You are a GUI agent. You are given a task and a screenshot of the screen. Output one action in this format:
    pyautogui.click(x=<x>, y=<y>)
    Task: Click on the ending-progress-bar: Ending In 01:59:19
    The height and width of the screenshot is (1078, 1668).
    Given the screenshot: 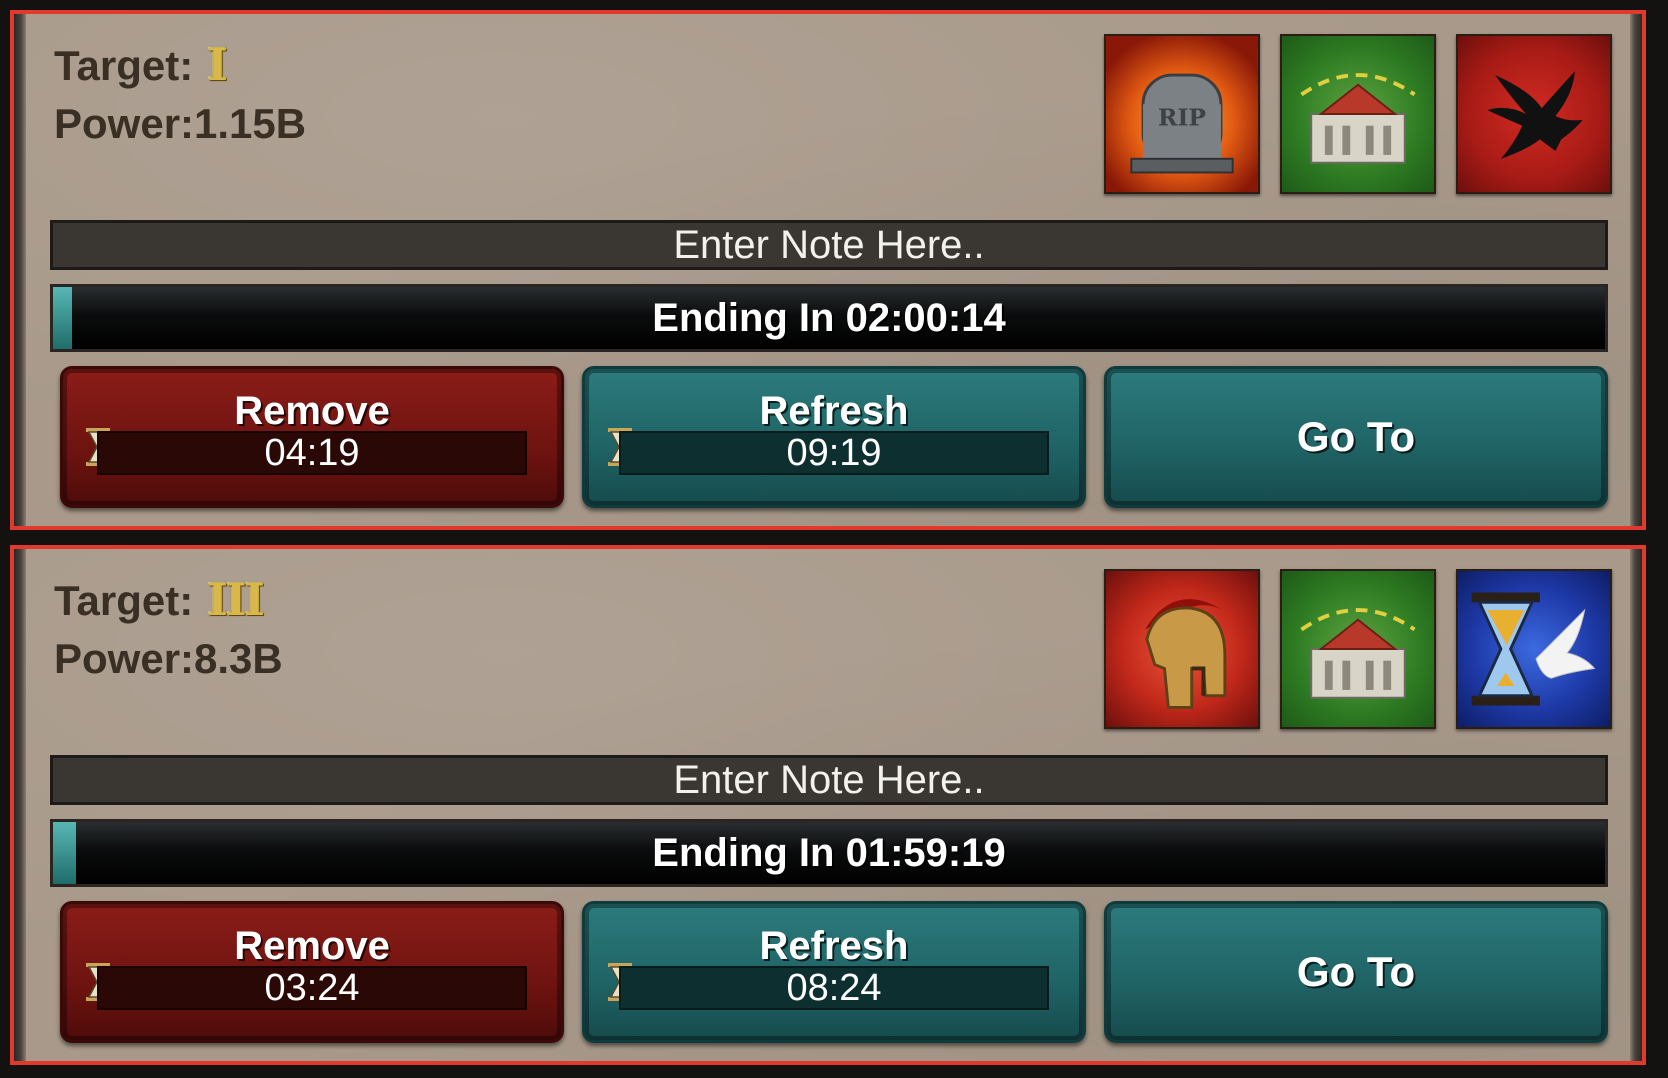 What is the action you would take?
    pyautogui.click(x=829, y=853)
    